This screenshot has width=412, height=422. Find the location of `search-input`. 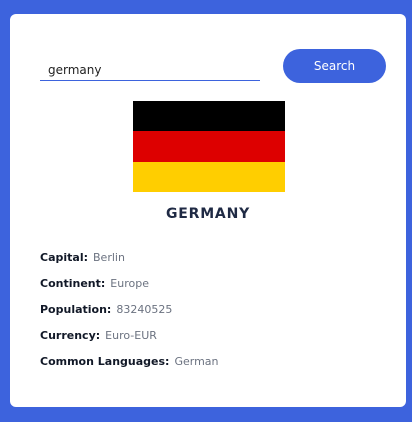

search-input is located at coordinates (150, 70).